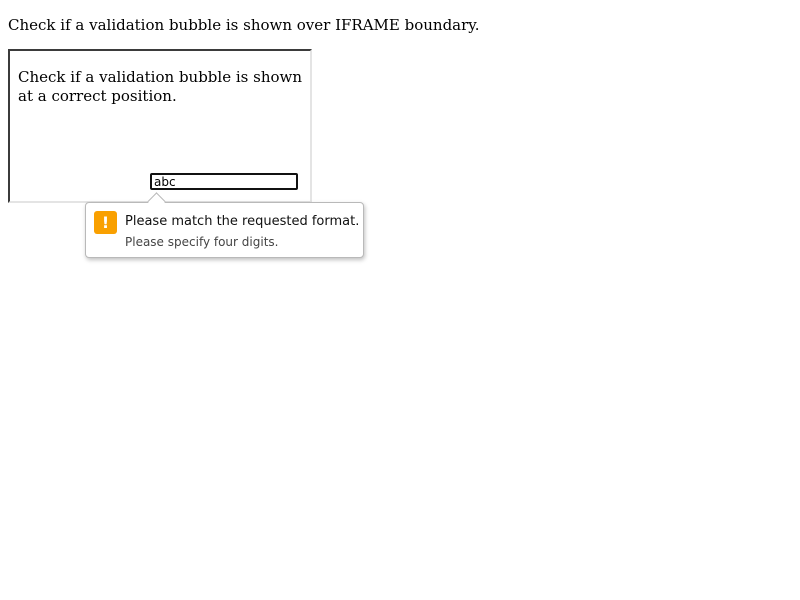  I want to click on validation-detail: Please specify four digits., so click(202, 242).